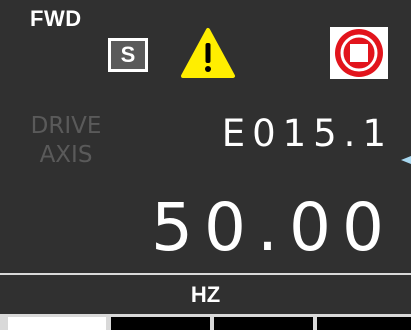 The image size is (411, 330). What do you see at coordinates (359, 53) in the screenshot?
I see `stop-icon` at bounding box center [359, 53].